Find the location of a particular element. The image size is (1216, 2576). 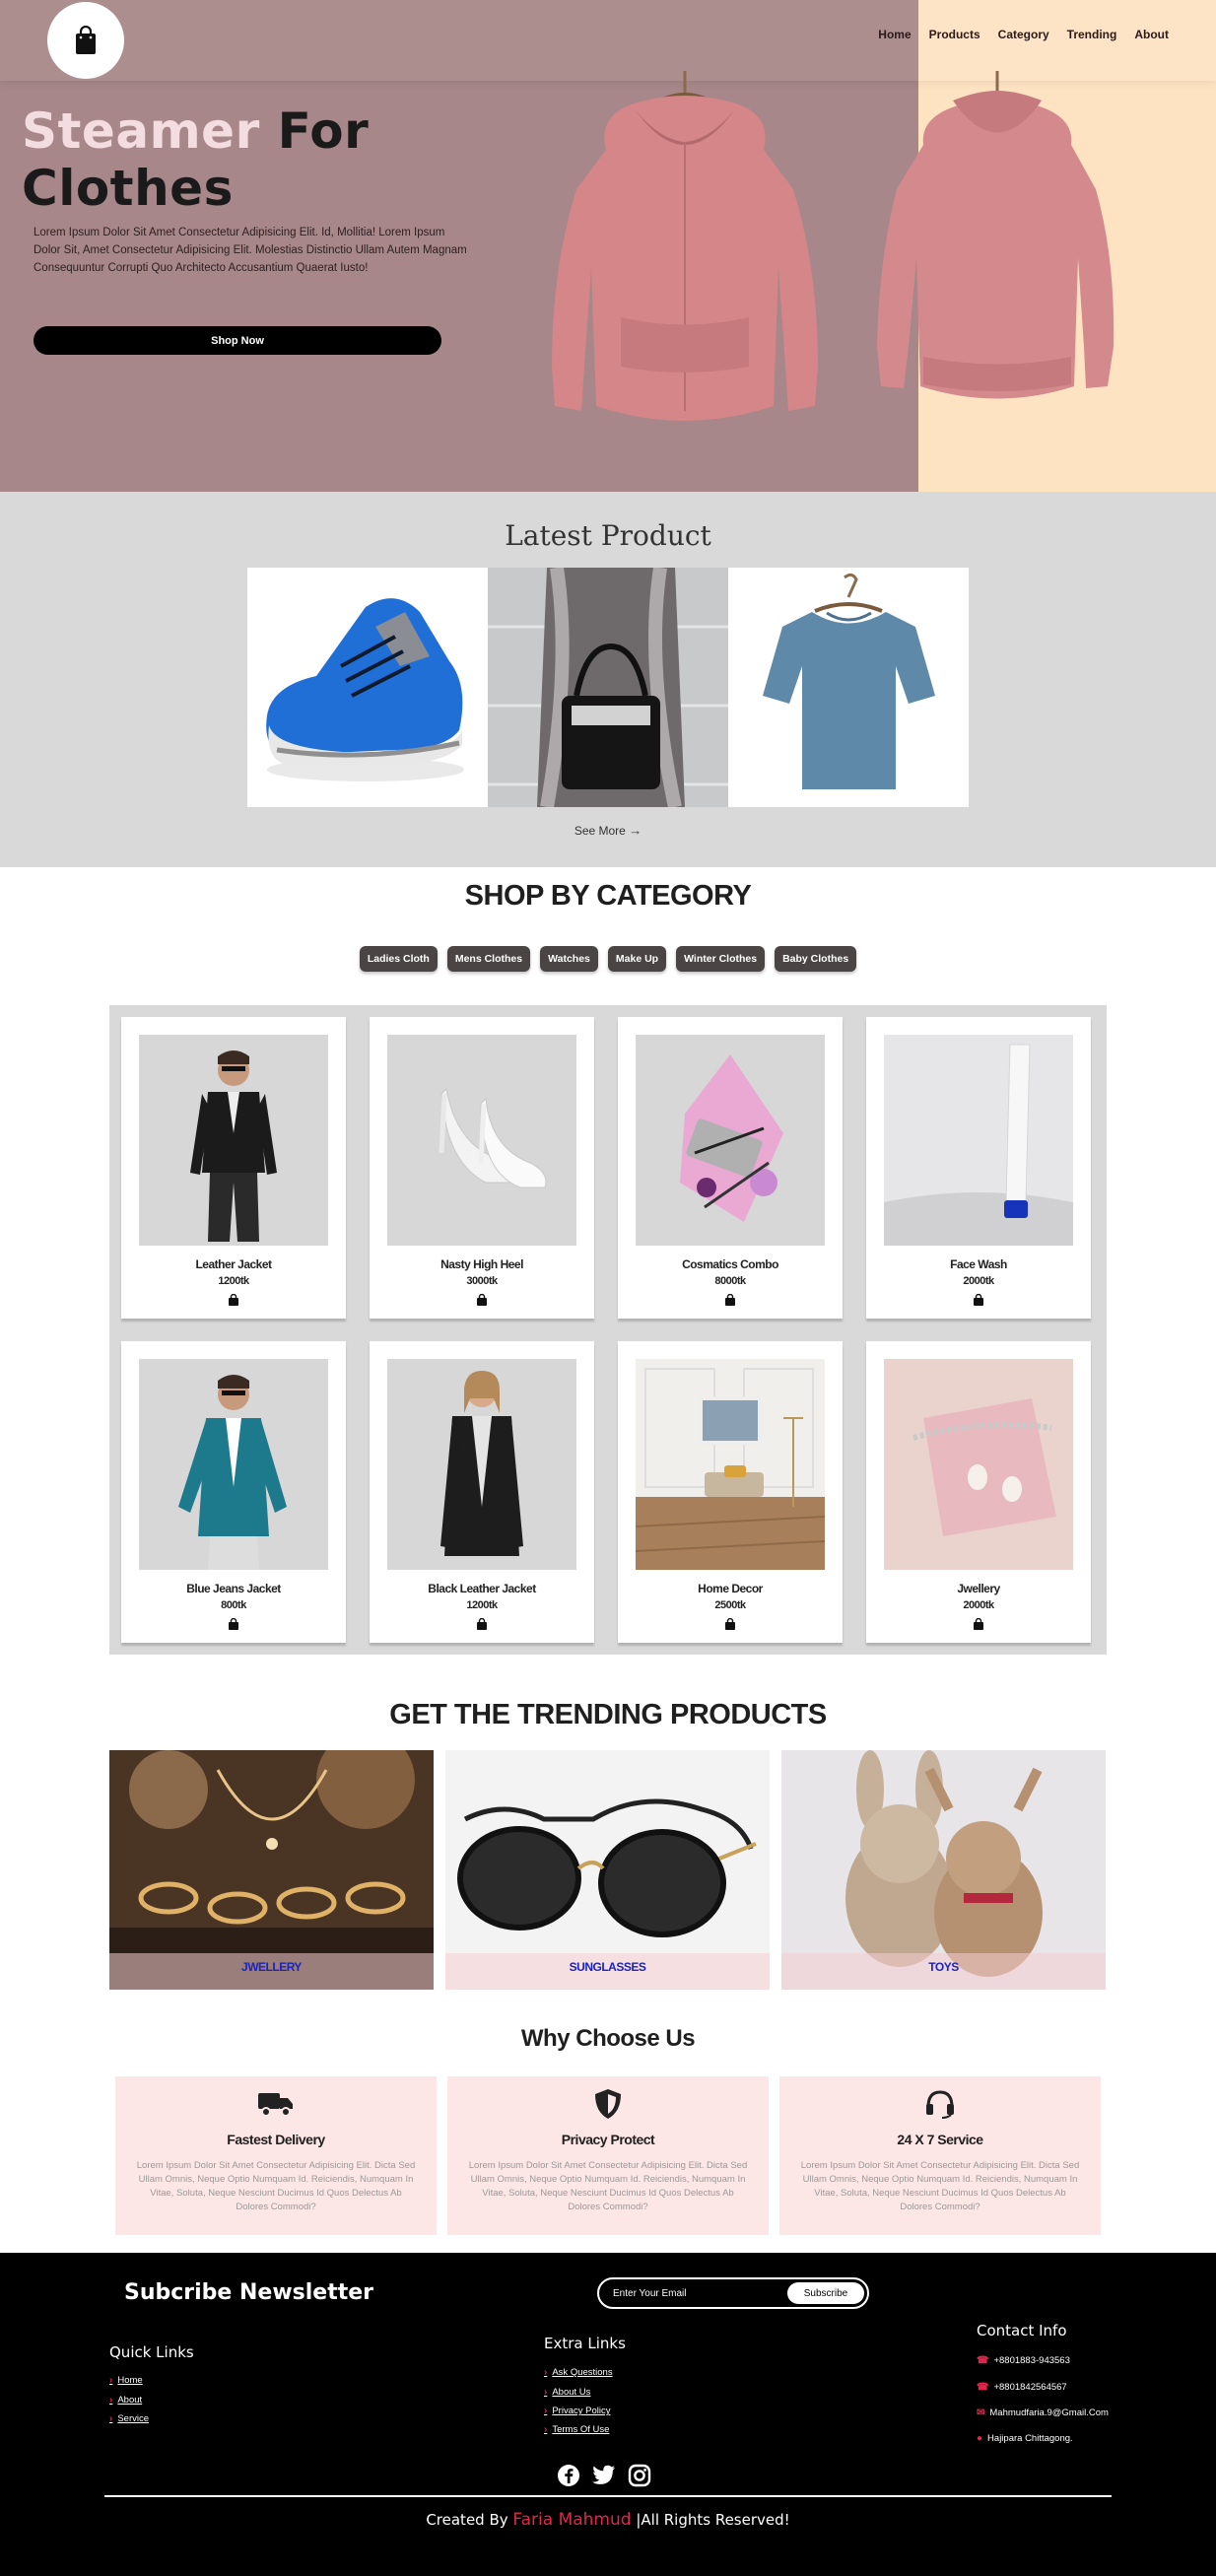

contact-phone-2: ☎ +8801842564567 is located at coordinates (1022, 2387).